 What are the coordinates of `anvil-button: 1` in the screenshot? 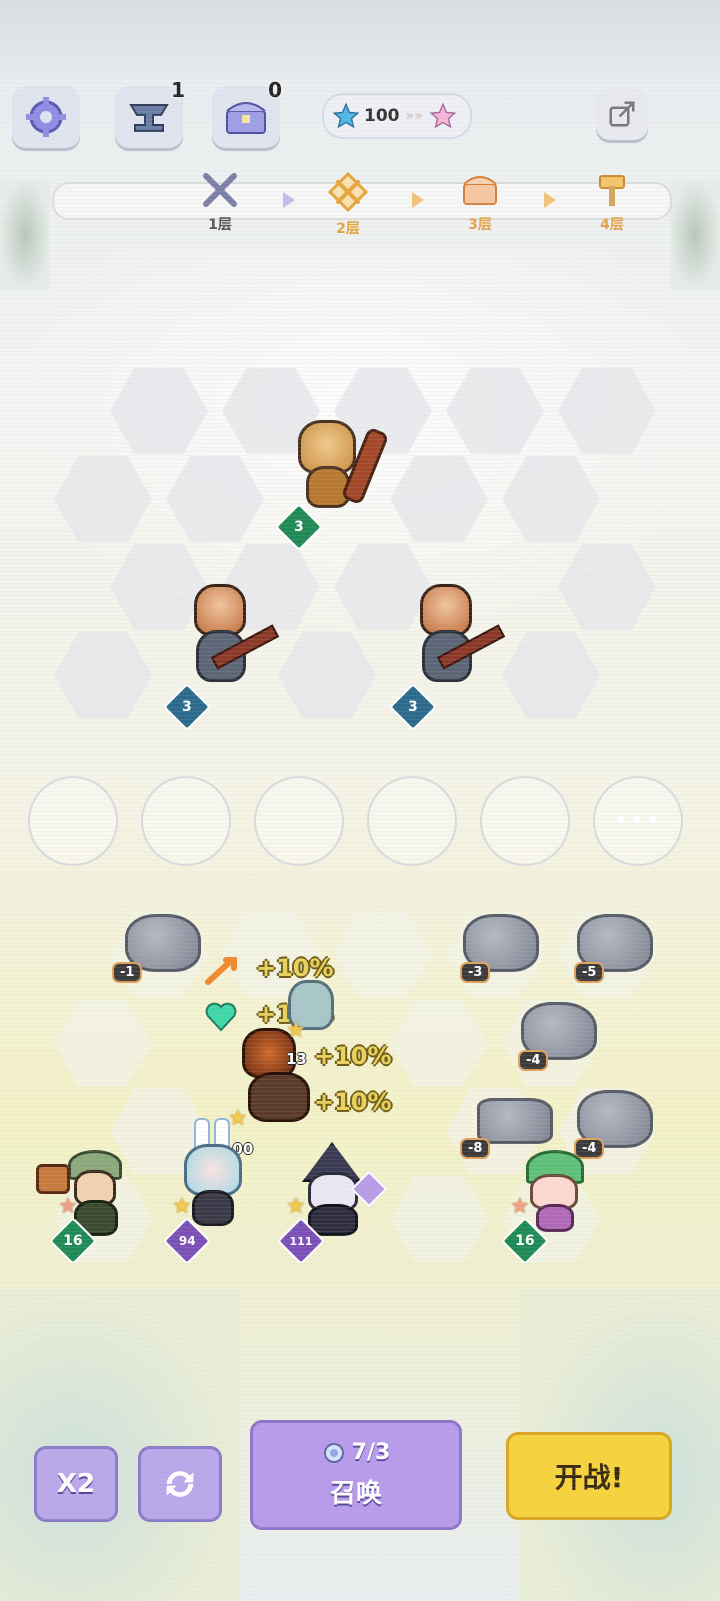 It's located at (150, 113).